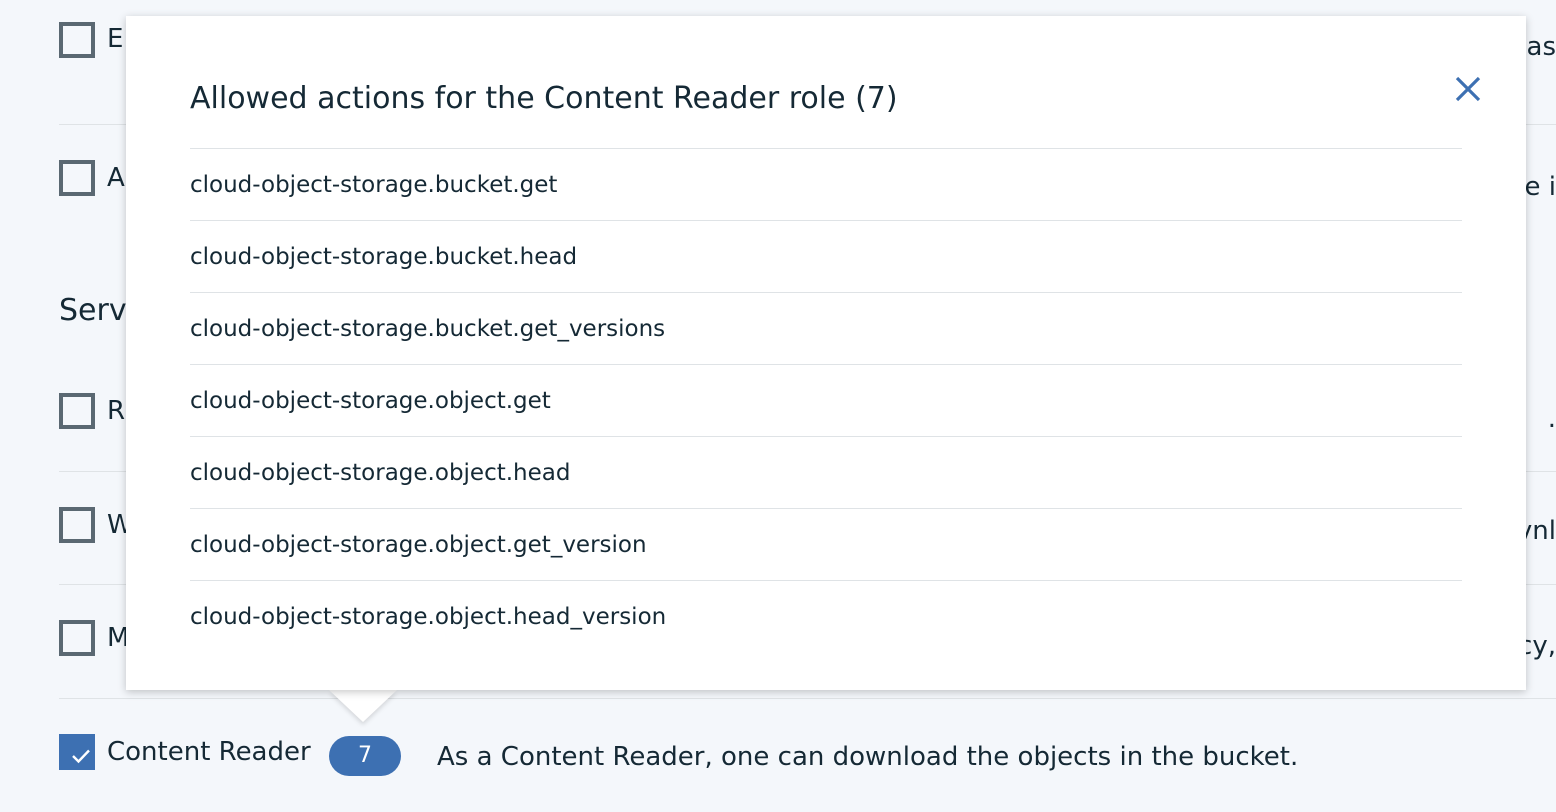 This screenshot has width=1556, height=812. I want to click on action-list-item: cloud-object-storage.bucket.get, so click(826, 184).